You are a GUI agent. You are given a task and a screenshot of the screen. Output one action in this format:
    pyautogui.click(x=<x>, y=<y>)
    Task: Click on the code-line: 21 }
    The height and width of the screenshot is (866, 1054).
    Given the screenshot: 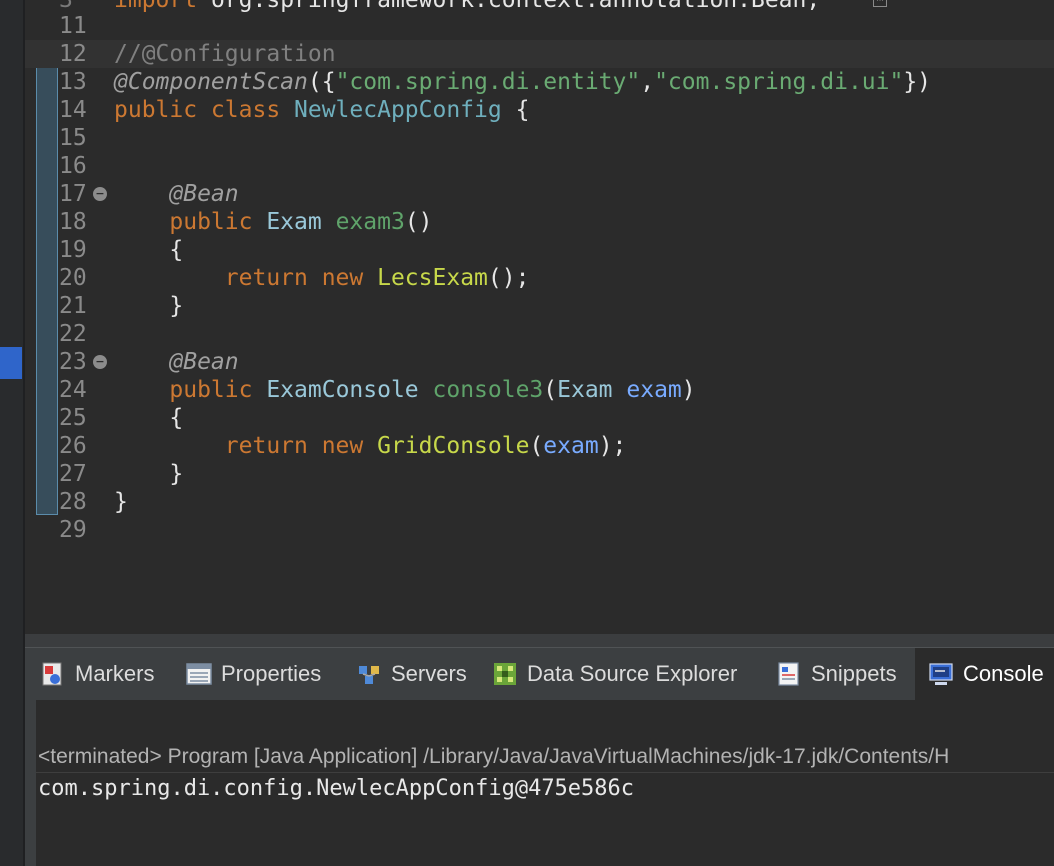 What is the action you would take?
    pyautogui.click(x=539, y=306)
    